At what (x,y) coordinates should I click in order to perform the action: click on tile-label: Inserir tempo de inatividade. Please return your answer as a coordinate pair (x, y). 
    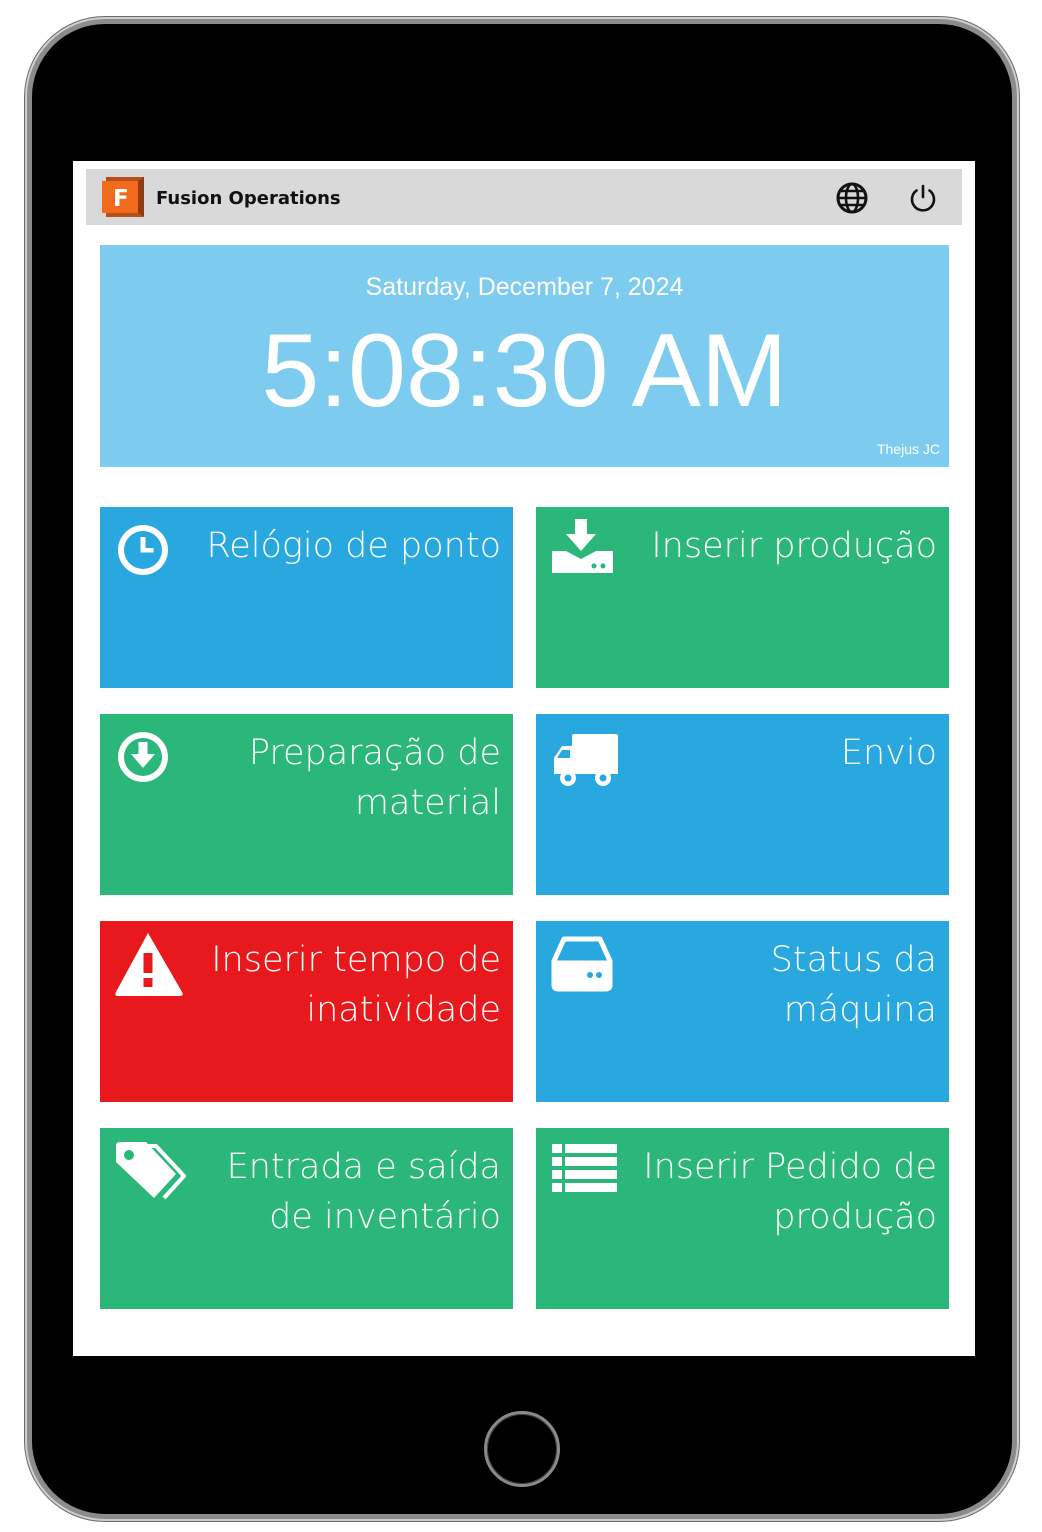
    Looking at the image, I should click on (356, 985).